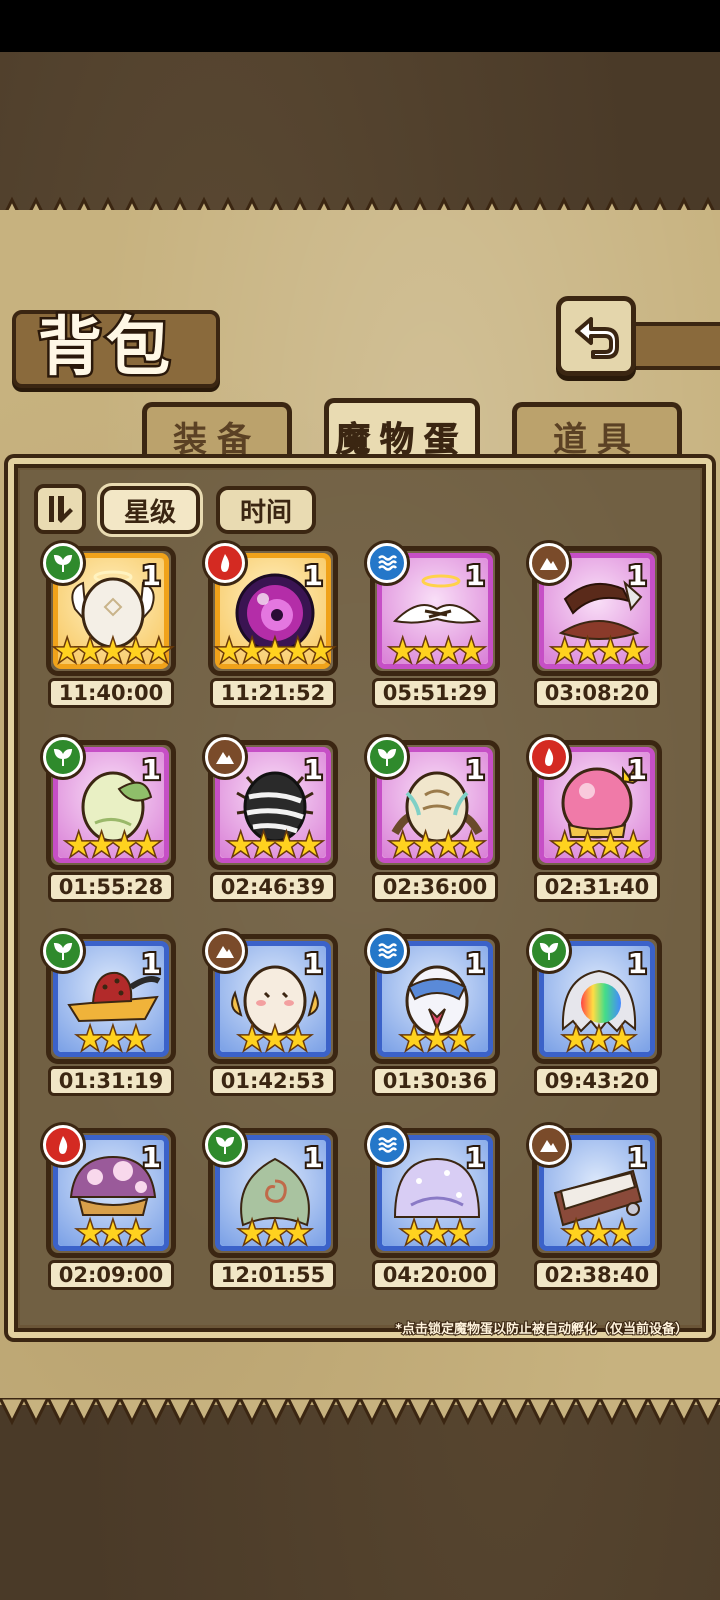 This screenshot has width=720, height=1600. I want to click on tab-equipment-label: 装备, so click(217, 440).